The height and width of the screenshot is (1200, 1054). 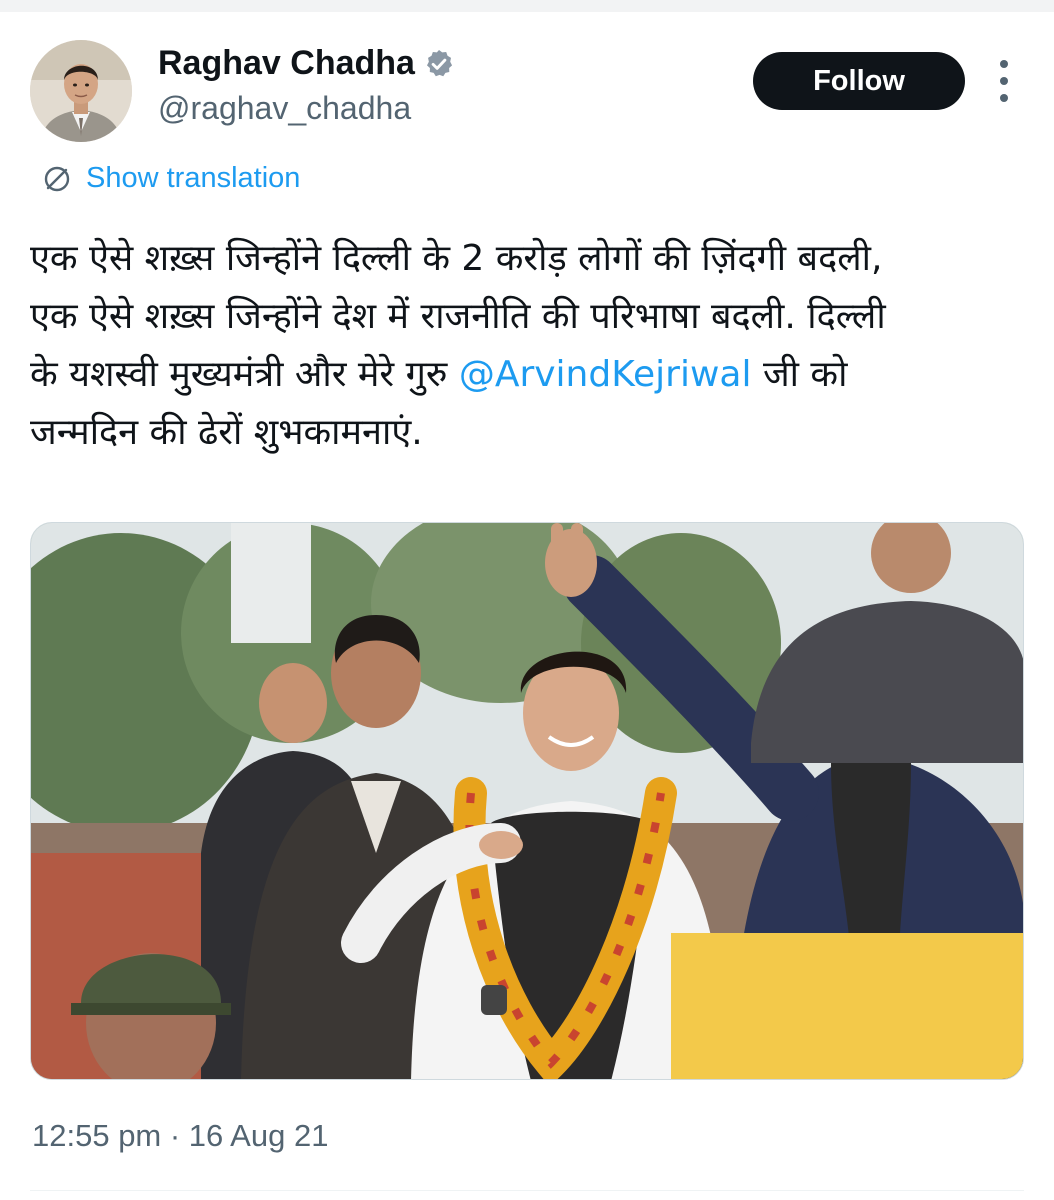 I want to click on tweet-text-segment: के यशस्वी मुख्यमंत्री और मेरे गुरु, so click(x=244, y=374).